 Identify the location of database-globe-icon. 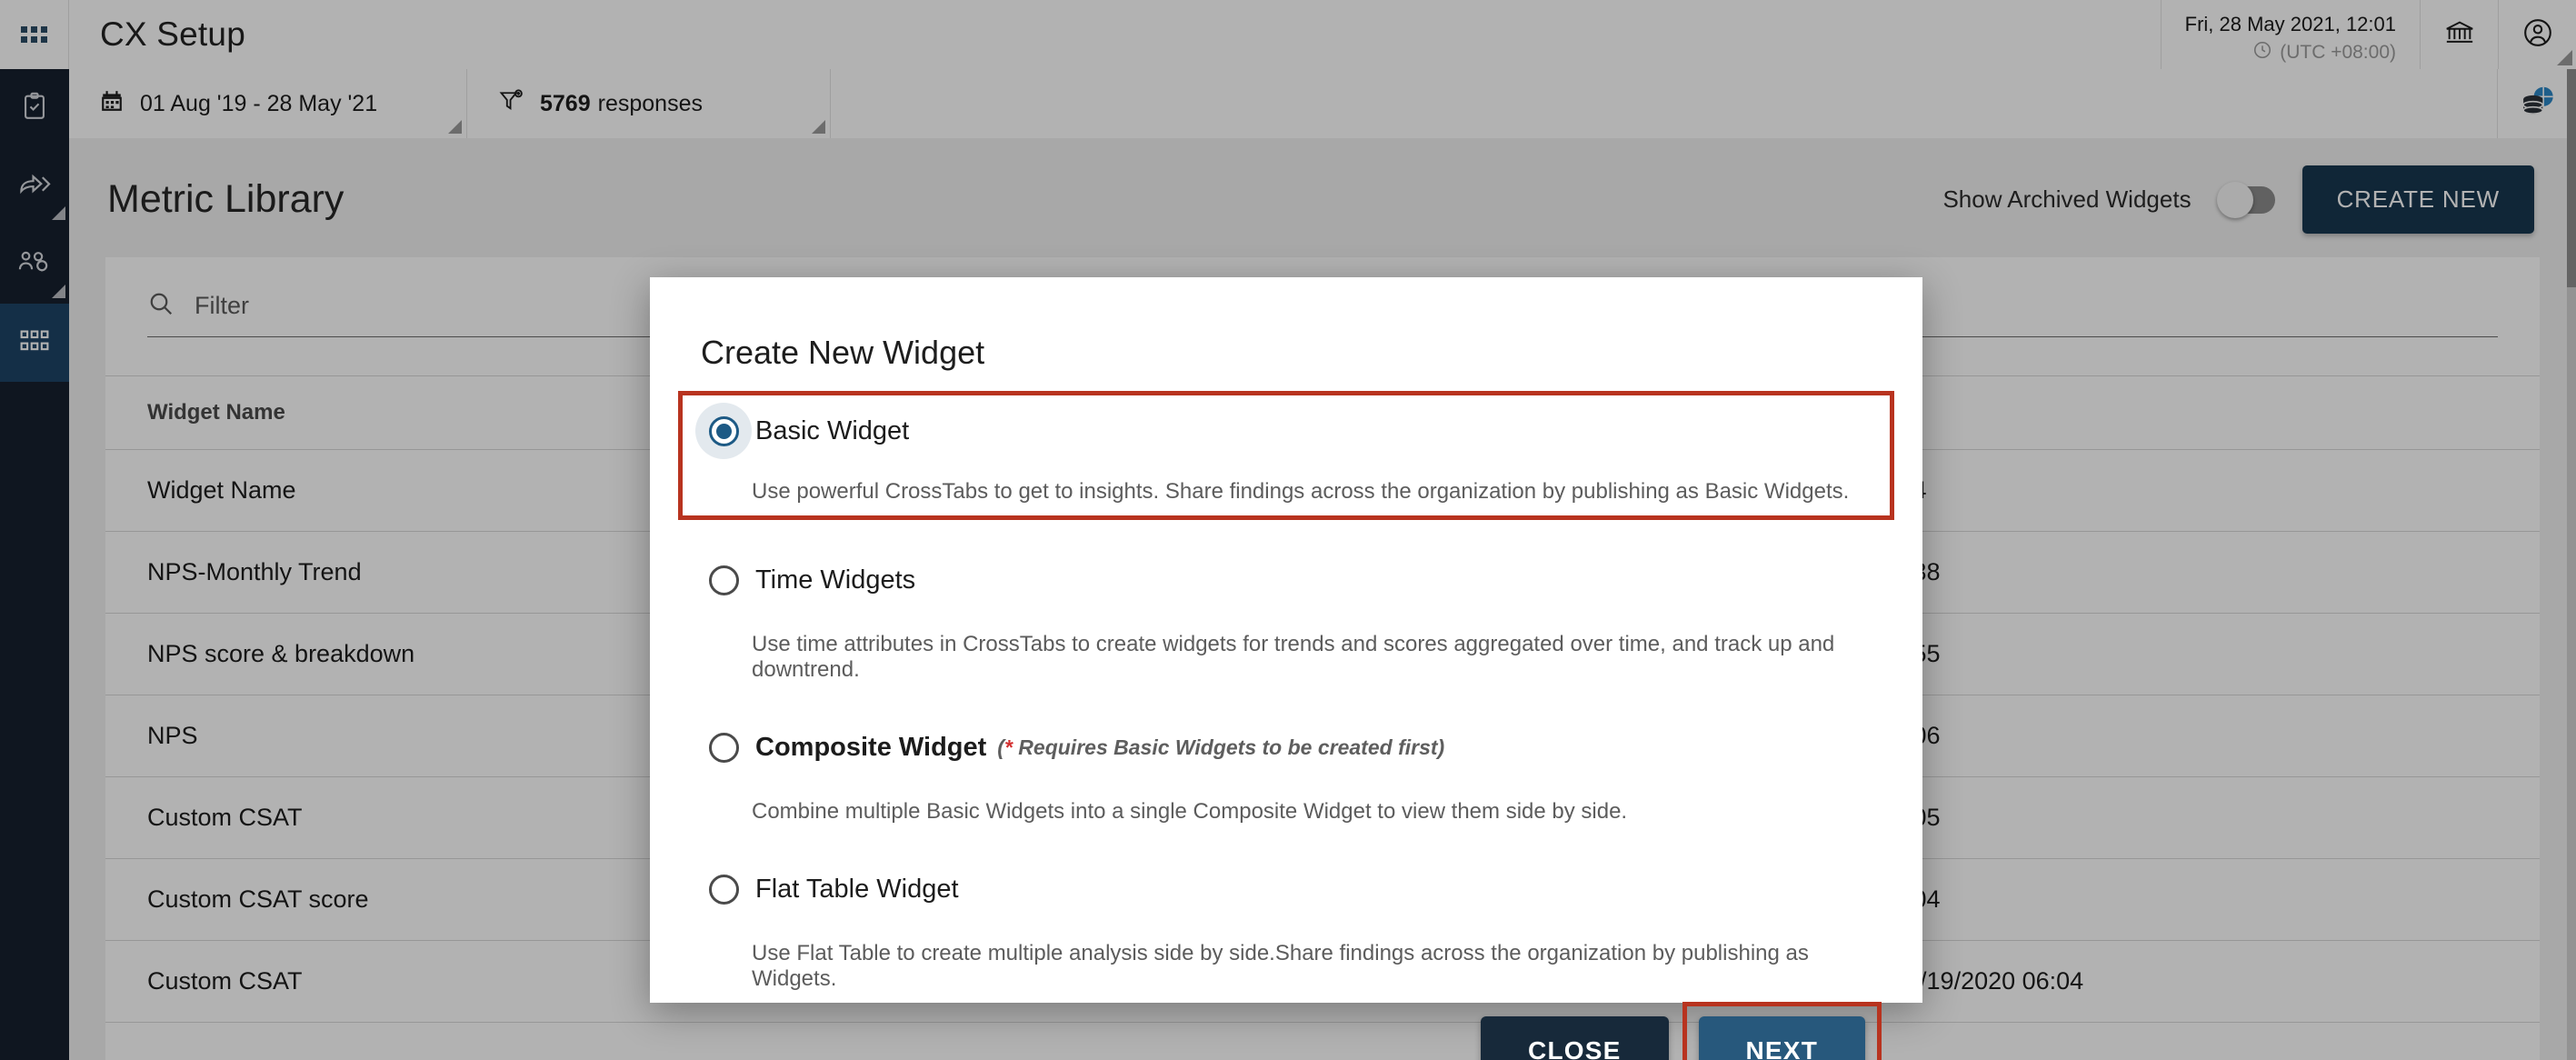
(2537, 104).